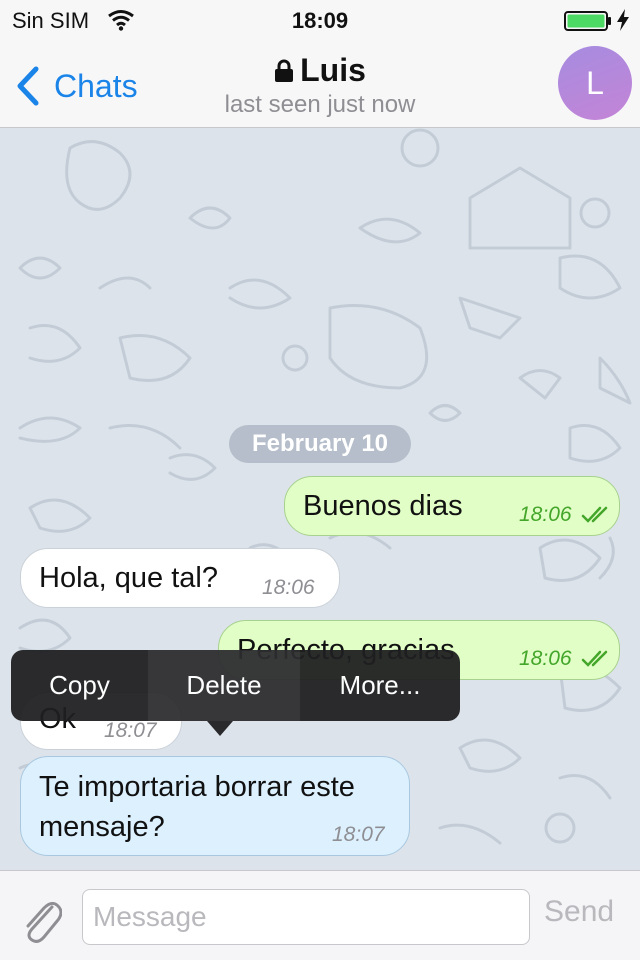  What do you see at coordinates (215, 806) in the screenshot?
I see `message-bubble-selected: Te importaria borrar este mensaje? 18:07` at bounding box center [215, 806].